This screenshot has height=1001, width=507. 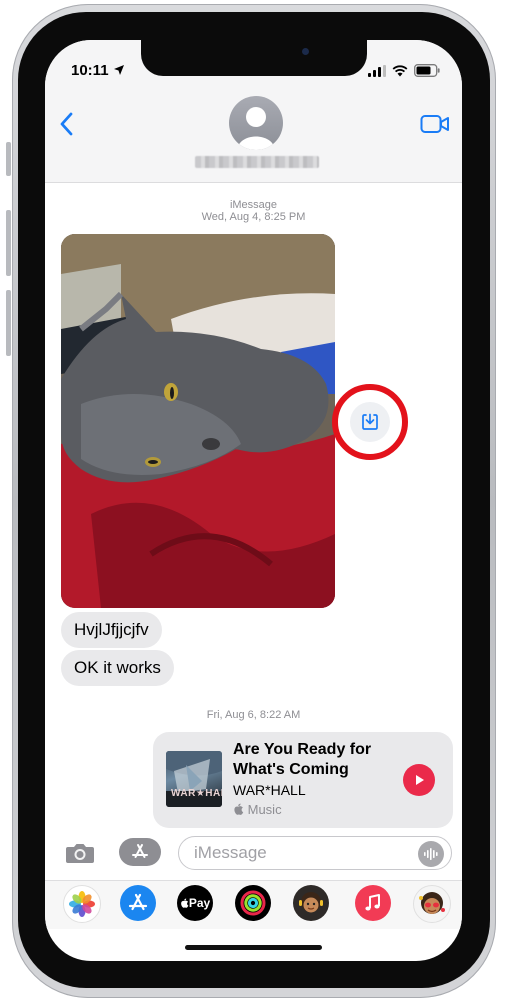 I want to click on music-note-icon, so click(x=372, y=902).